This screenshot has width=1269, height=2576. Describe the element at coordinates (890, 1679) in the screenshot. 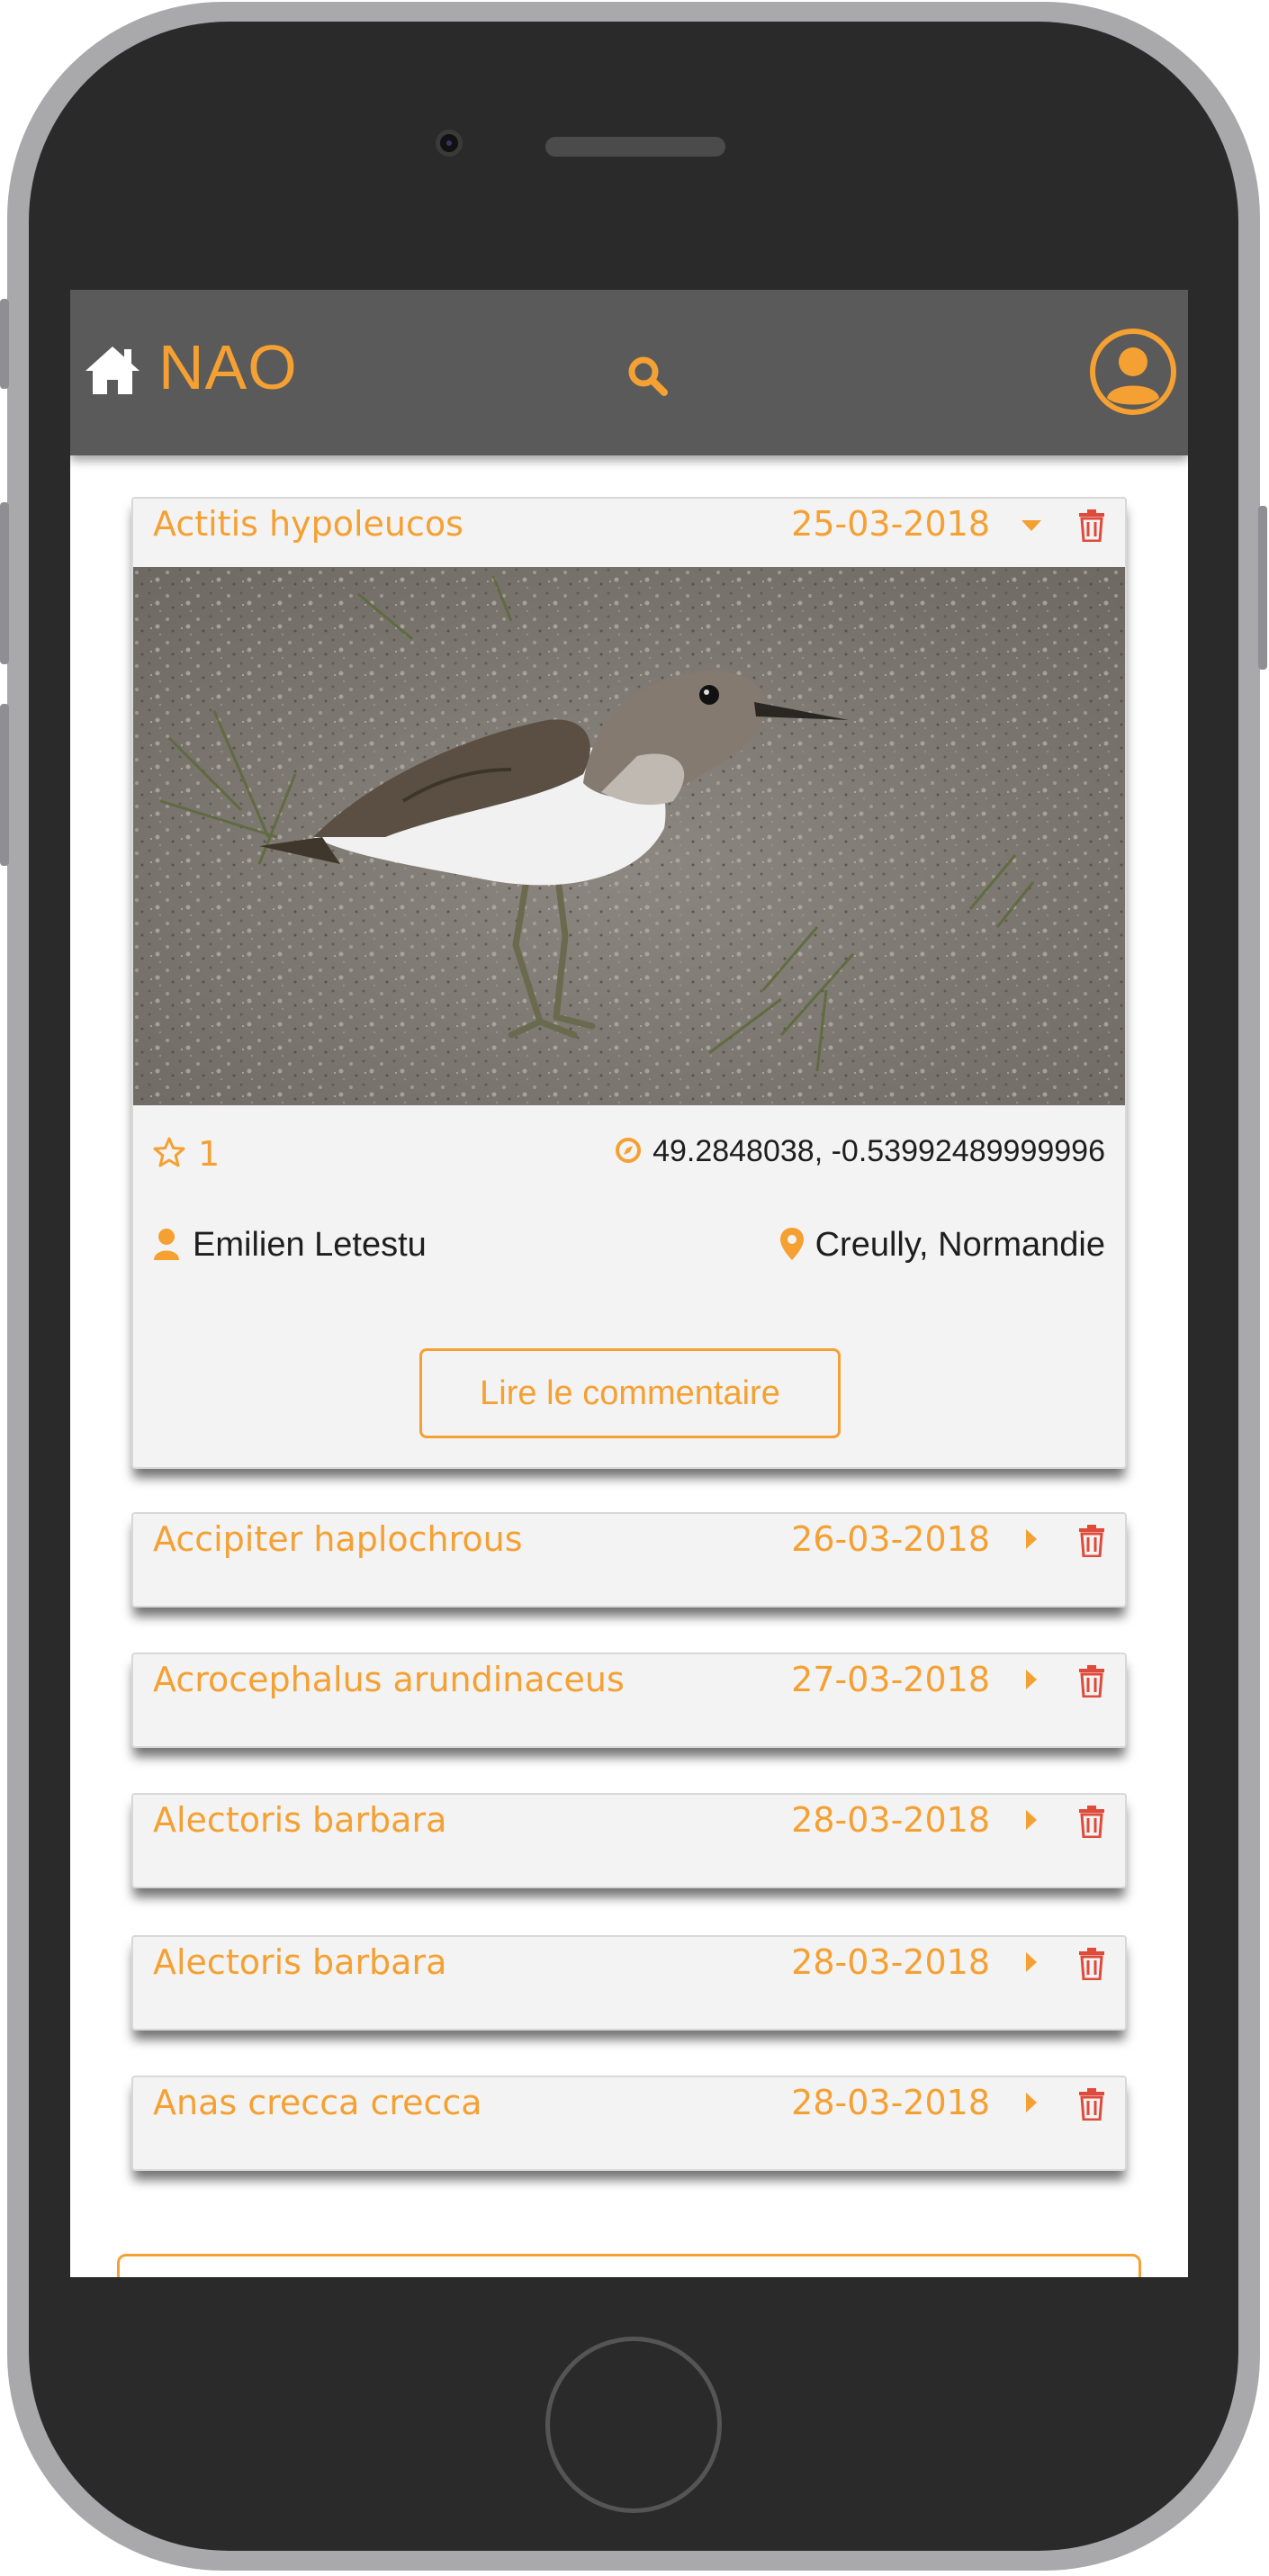

I see `observation-date: 27-03-2018` at that location.